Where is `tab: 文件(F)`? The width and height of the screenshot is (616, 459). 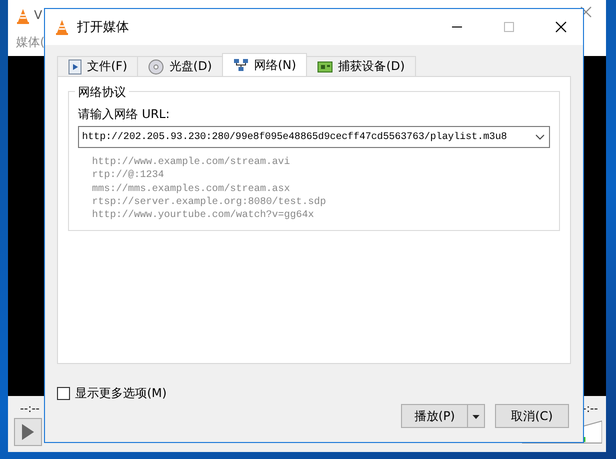 tab: 文件(F) is located at coordinates (97, 66).